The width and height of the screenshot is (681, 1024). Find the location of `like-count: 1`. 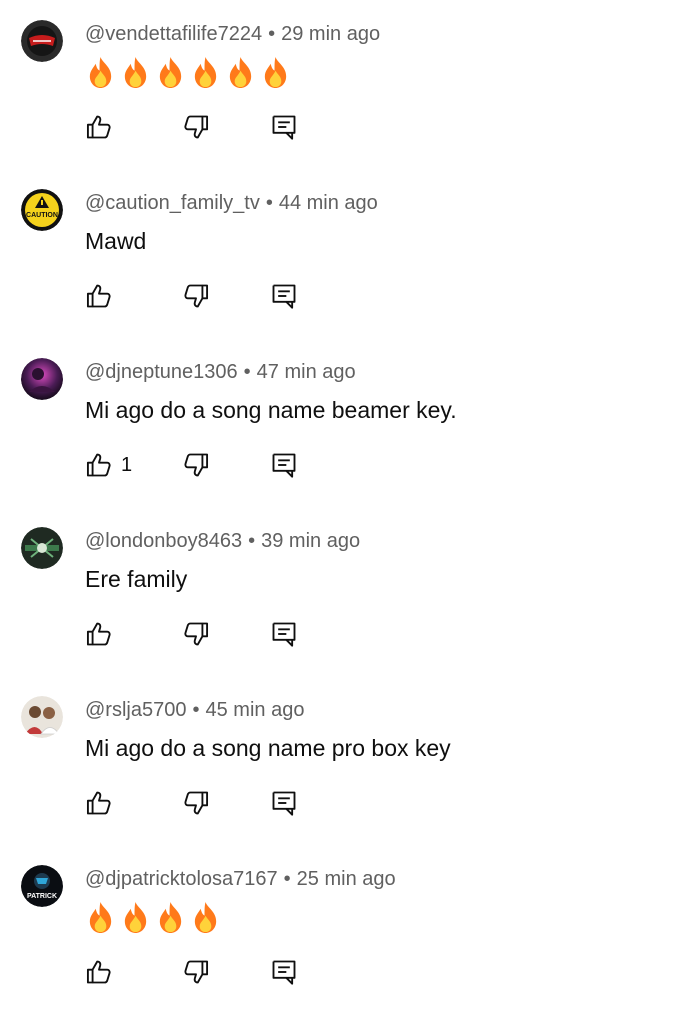

like-count: 1 is located at coordinates (127, 464).